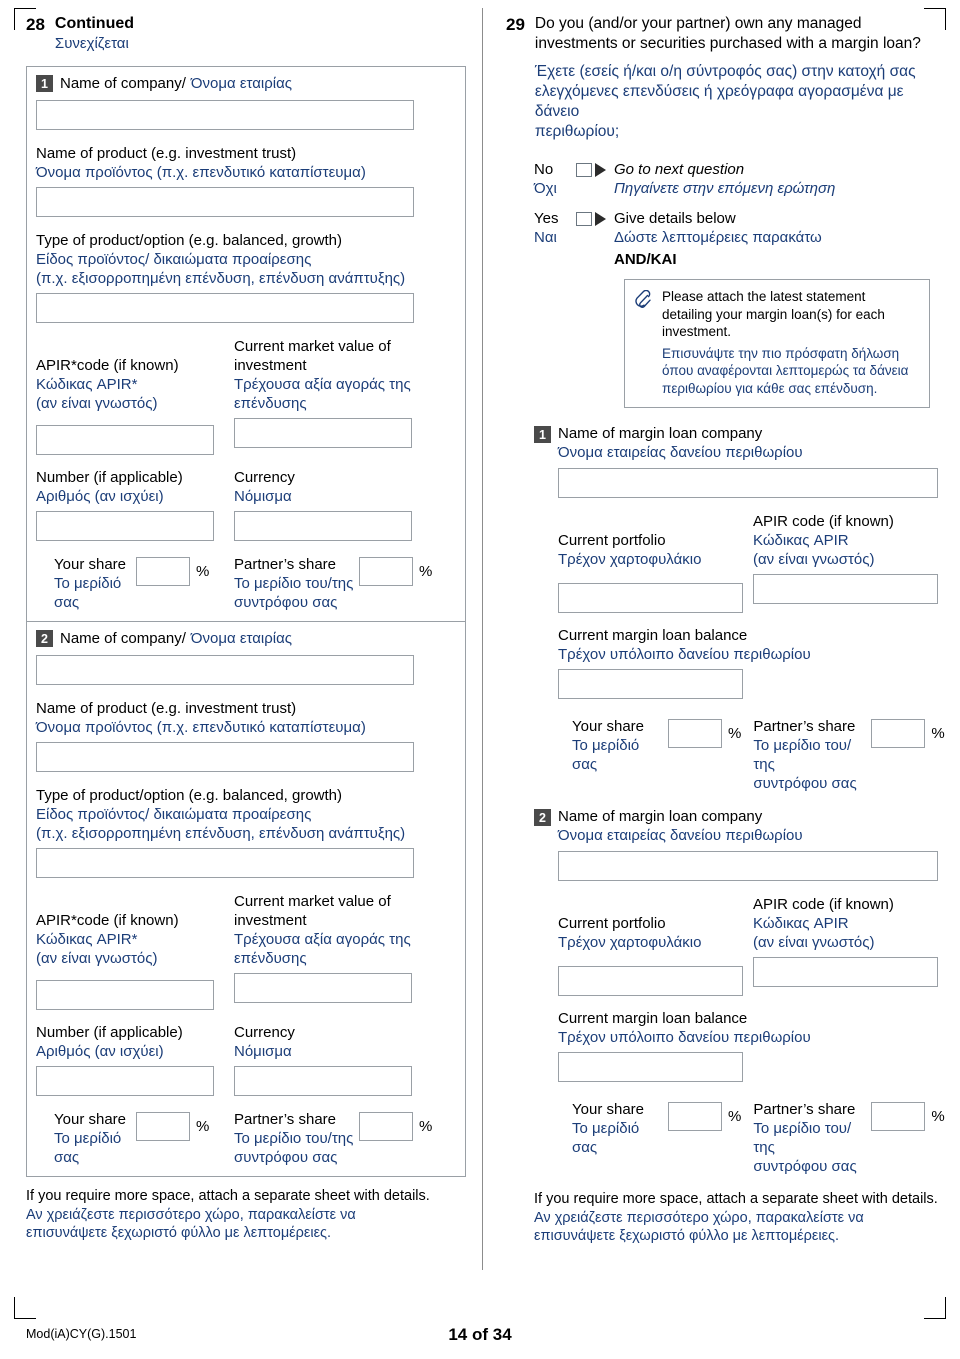 The width and height of the screenshot is (960, 1359). I want to click on loan-2-balance-label-gr: Τρέχον υπόλοιπο δανείου περιθωρίου, so click(684, 1037).